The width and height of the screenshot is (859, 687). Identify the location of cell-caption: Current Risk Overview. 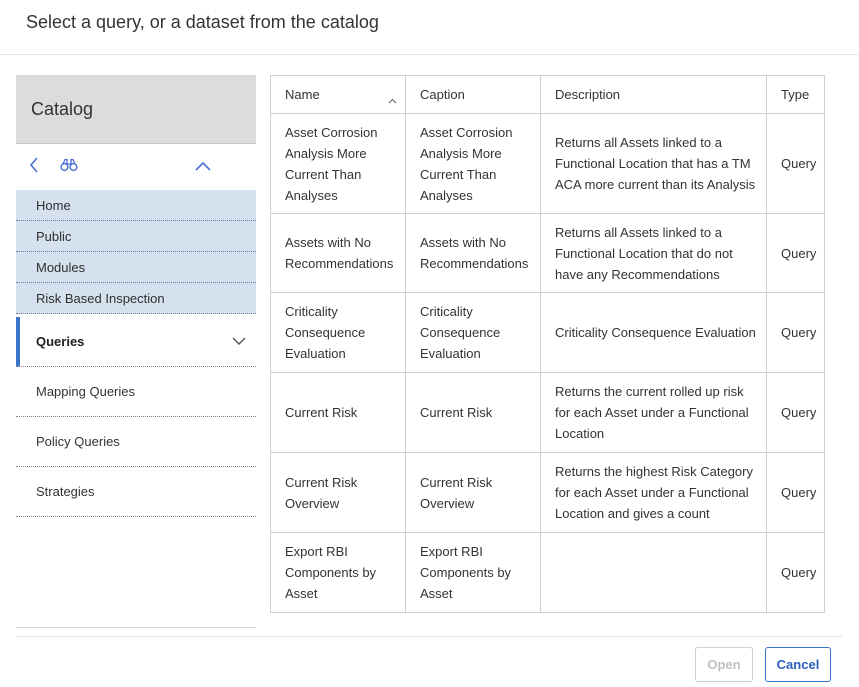
(473, 492).